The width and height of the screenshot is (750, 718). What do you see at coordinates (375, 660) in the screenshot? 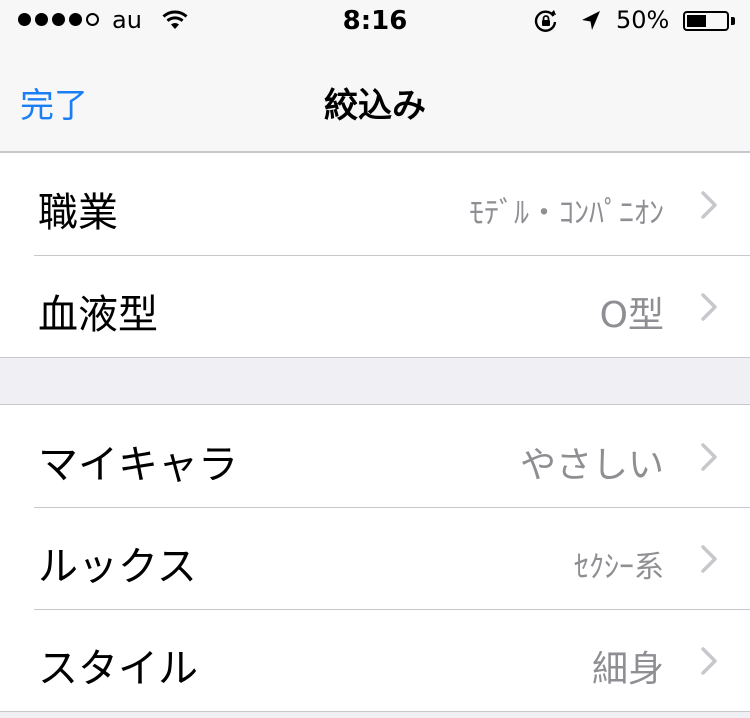
I see `row-style: スタイル 細身` at bounding box center [375, 660].